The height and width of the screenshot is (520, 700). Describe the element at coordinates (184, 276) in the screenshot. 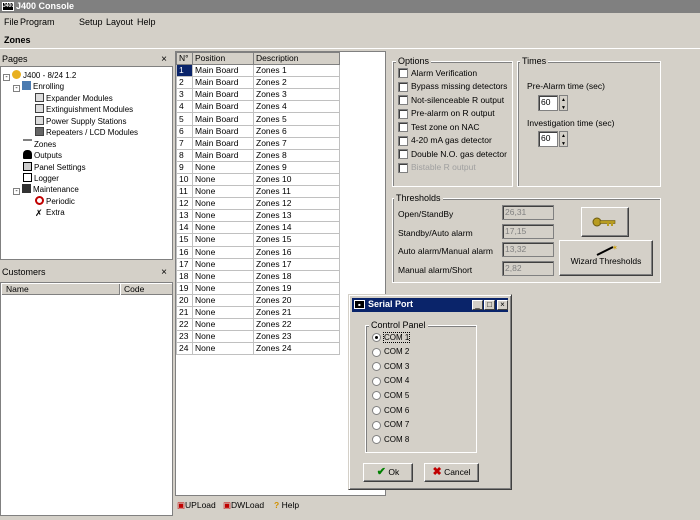

I see `cell-number: 18` at that location.